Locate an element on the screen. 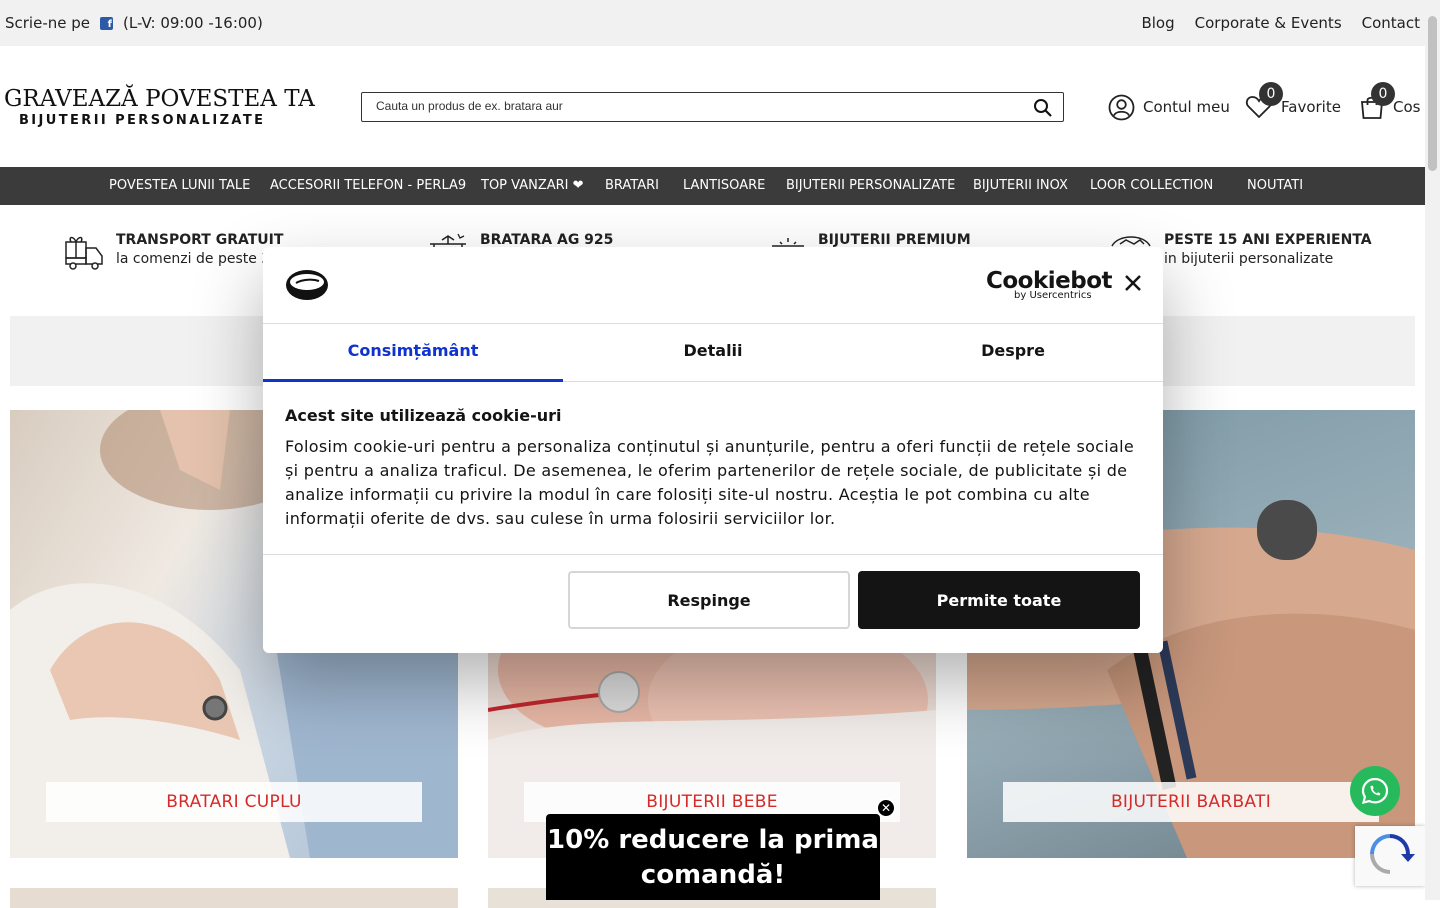 The image size is (1440, 908). contact-link: Contact is located at coordinates (1391, 23).